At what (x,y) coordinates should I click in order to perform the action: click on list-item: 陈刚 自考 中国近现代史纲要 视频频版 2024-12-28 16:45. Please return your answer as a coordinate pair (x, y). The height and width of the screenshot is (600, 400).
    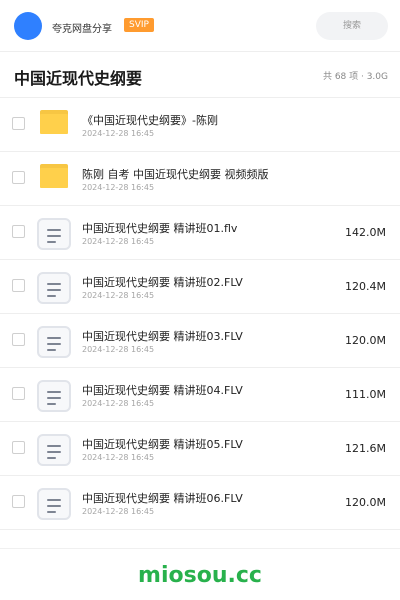
    Looking at the image, I should click on (200, 179).